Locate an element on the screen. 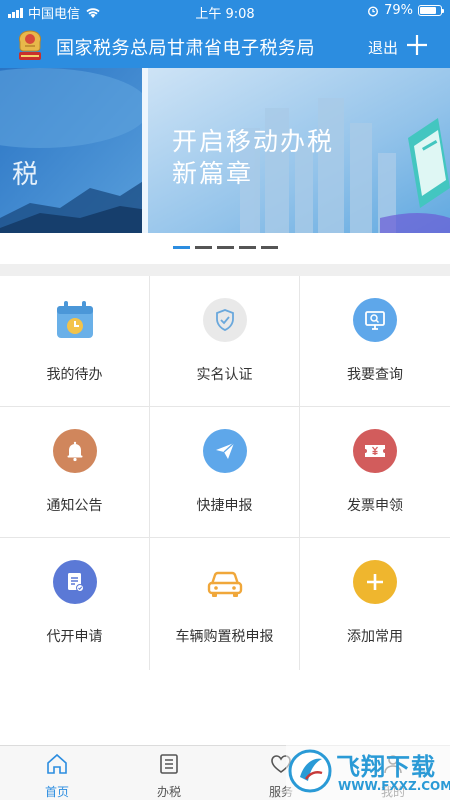 The width and height of the screenshot is (450, 800). logout-button: 退出 is located at coordinates (383, 47).